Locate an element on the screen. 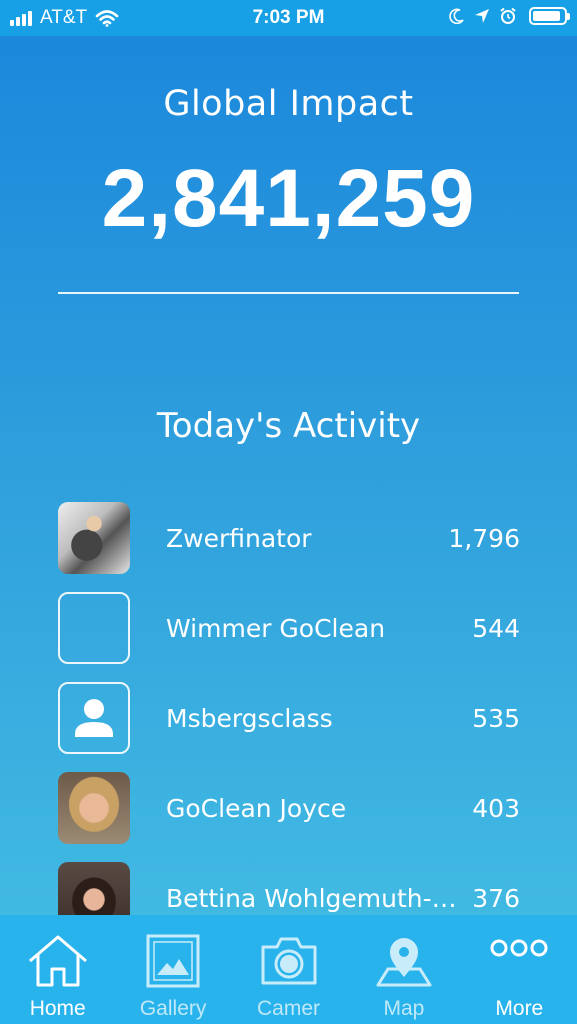 The height and width of the screenshot is (1024, 577). tab-label: Camer is located at coordinates (289, 1008).